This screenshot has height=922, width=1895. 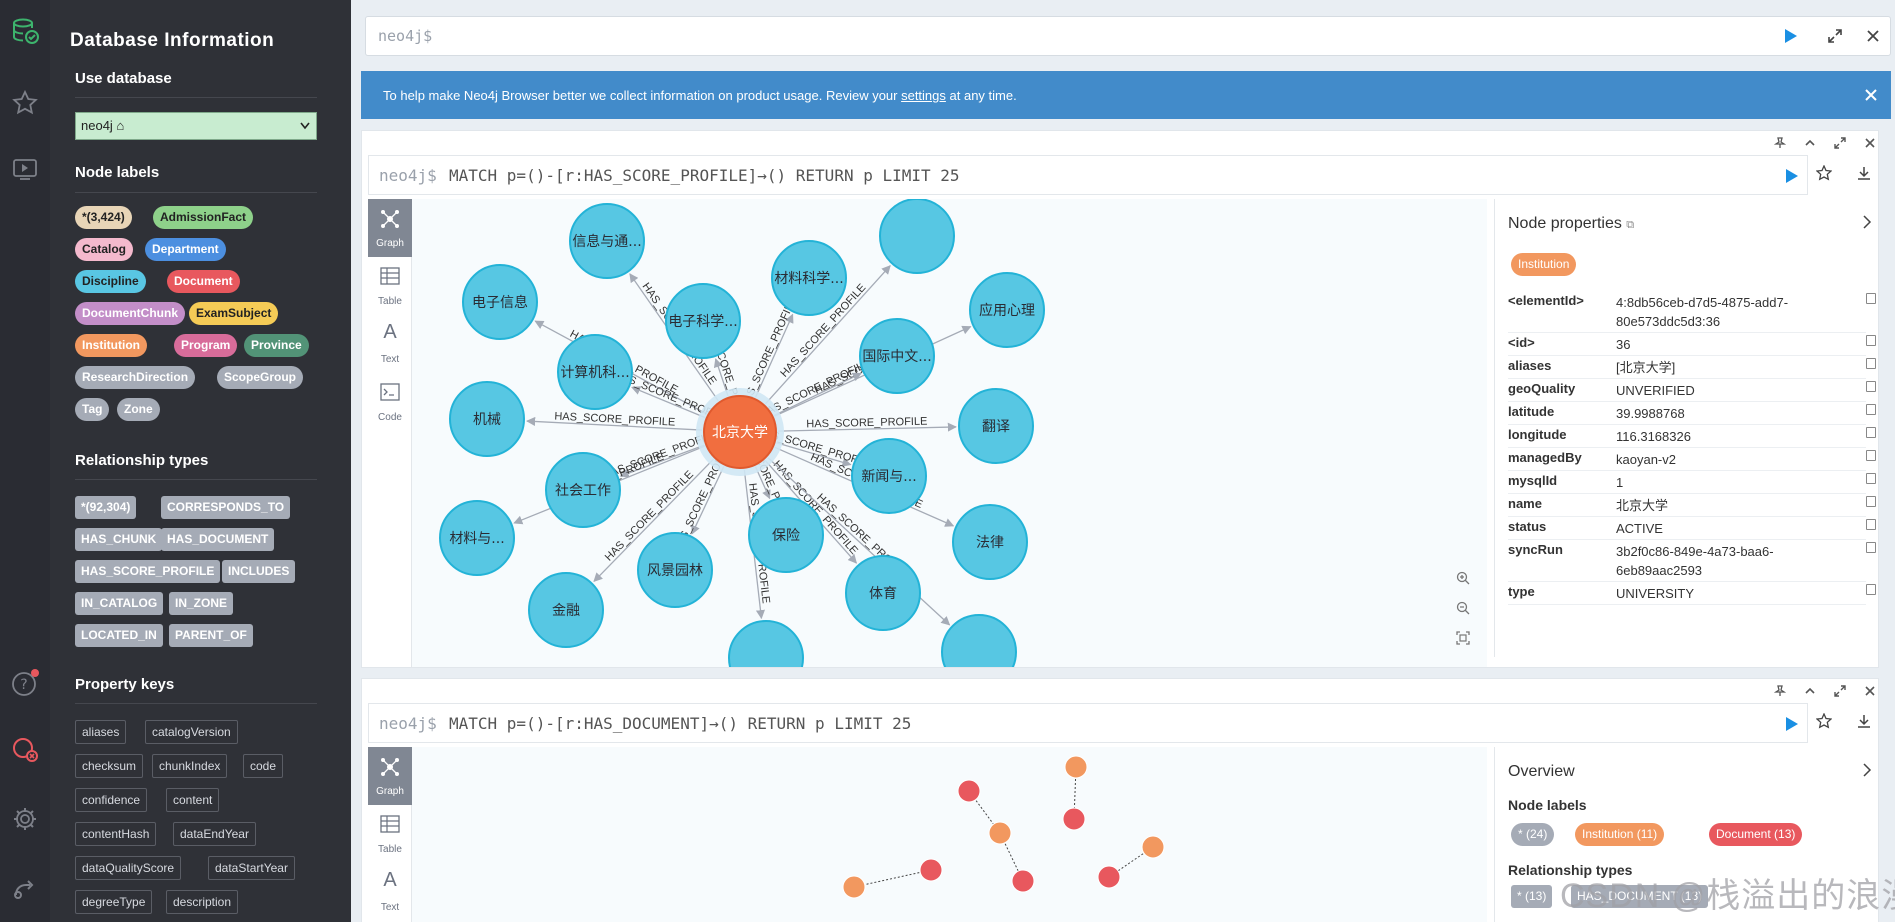 I want to click on node-label-pill: AdmissionFact, so click(x=203, y=217).